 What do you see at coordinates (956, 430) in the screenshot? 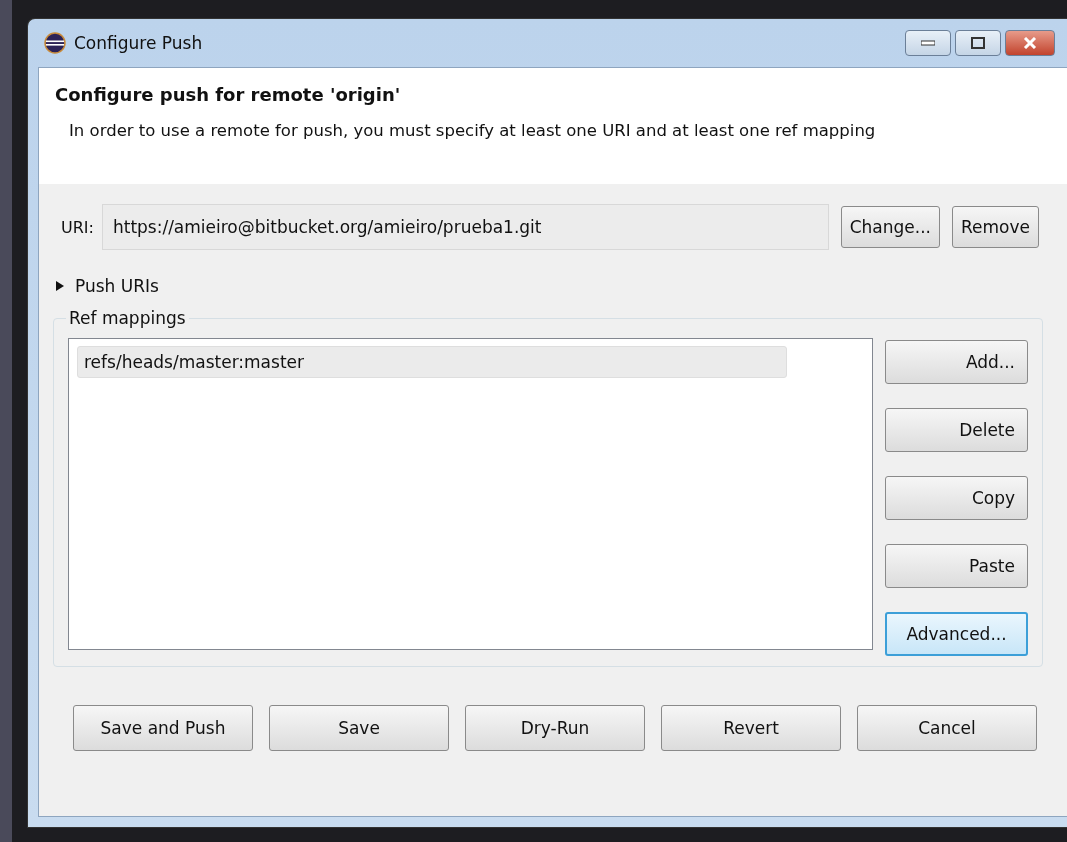
I see `mapping-button: Delete` at bounding box center [956, 430].